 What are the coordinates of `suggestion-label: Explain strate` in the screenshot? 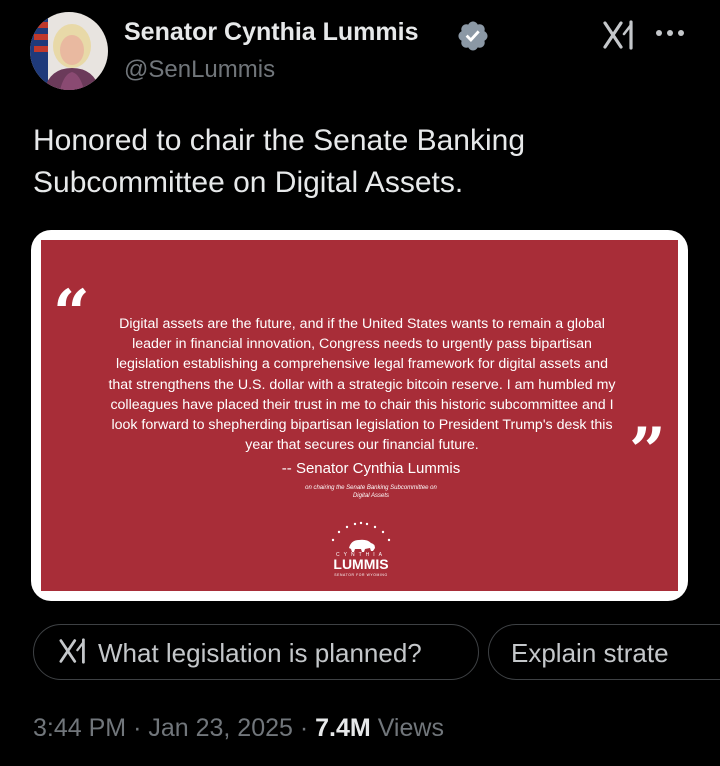 It's located at (590, 653).